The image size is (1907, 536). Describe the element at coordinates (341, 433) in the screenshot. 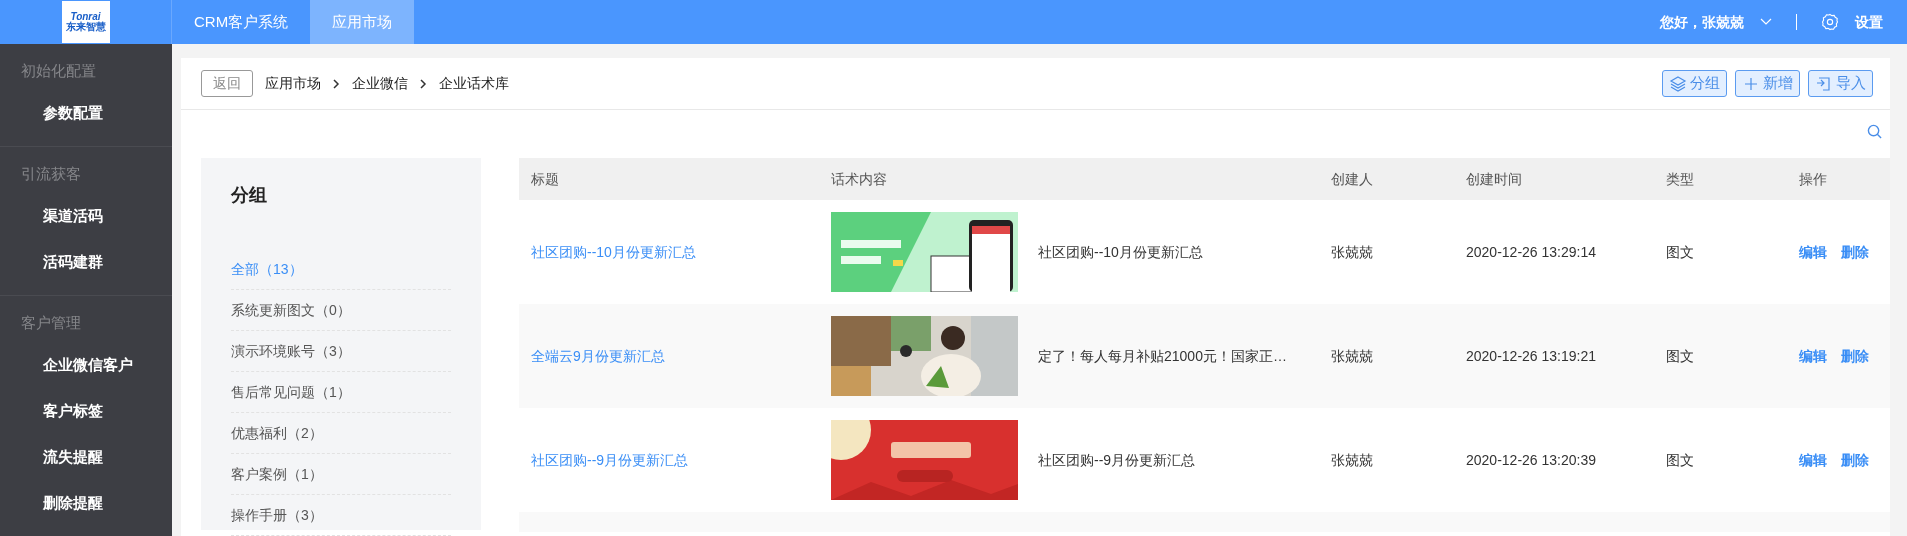

I see `group-item: 优惠福利（2）` at that location.